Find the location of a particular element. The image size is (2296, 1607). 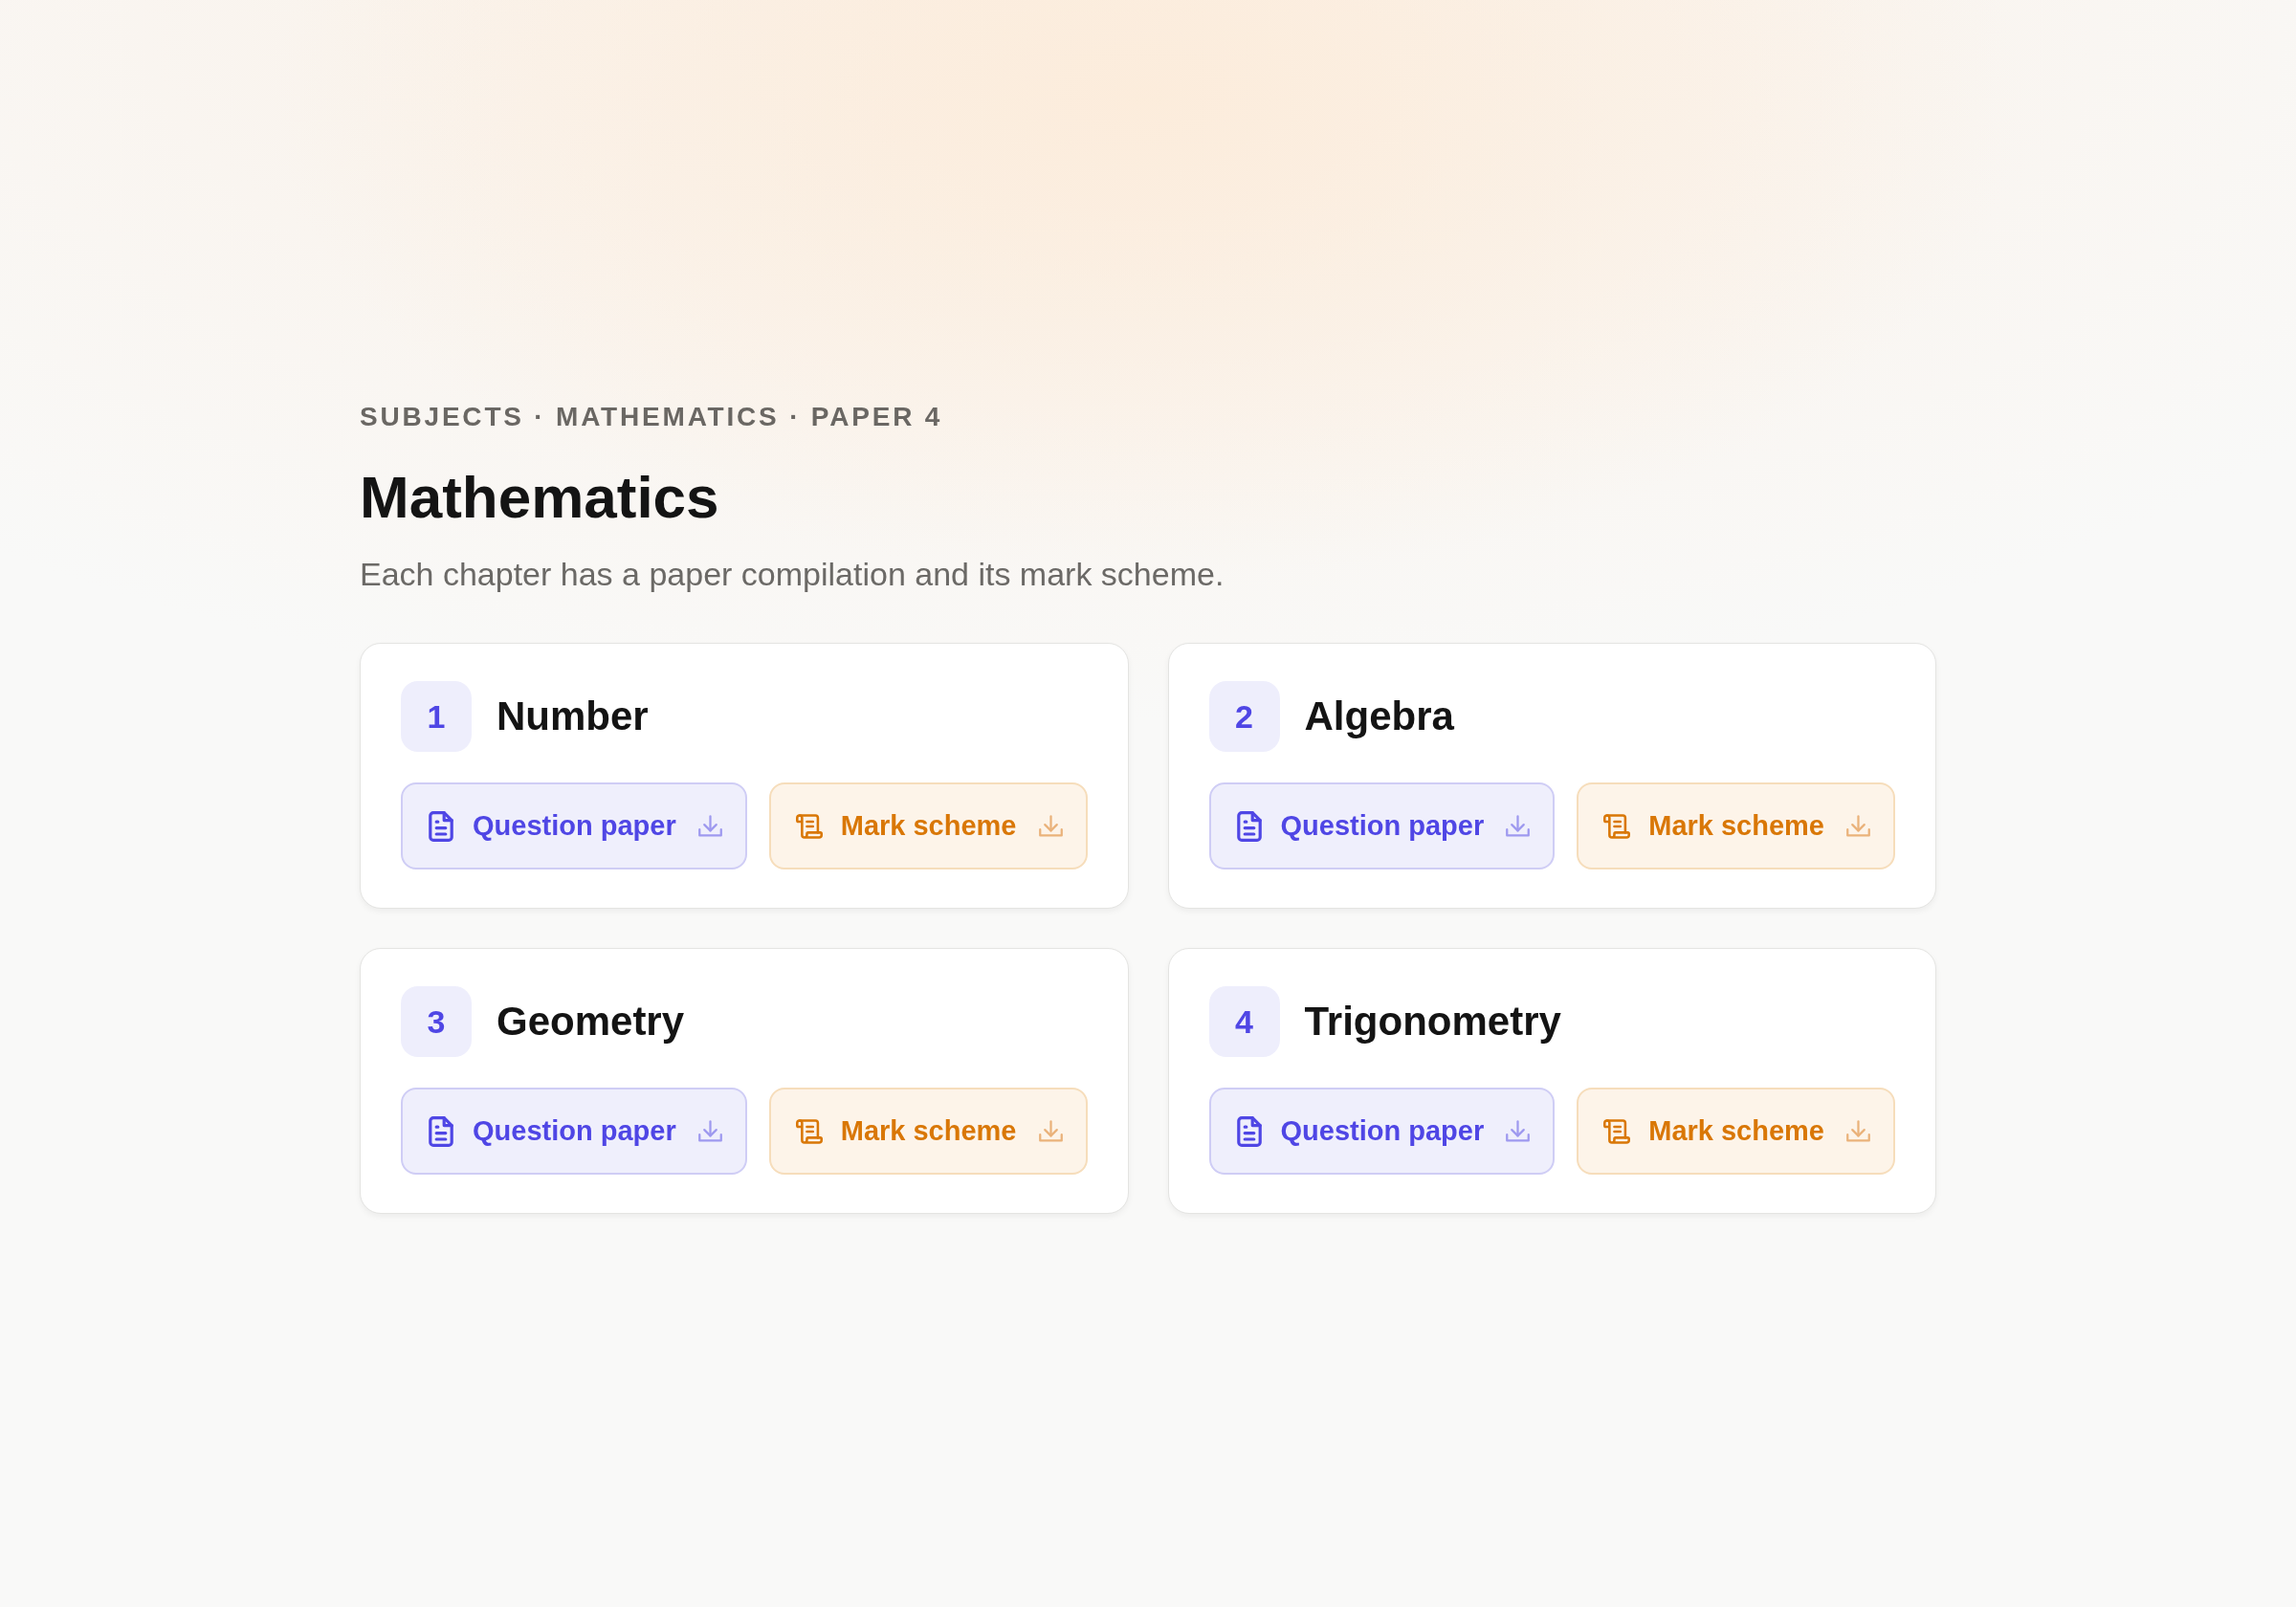

chapter-title: Geometry is located at coordinates (591, 1022).